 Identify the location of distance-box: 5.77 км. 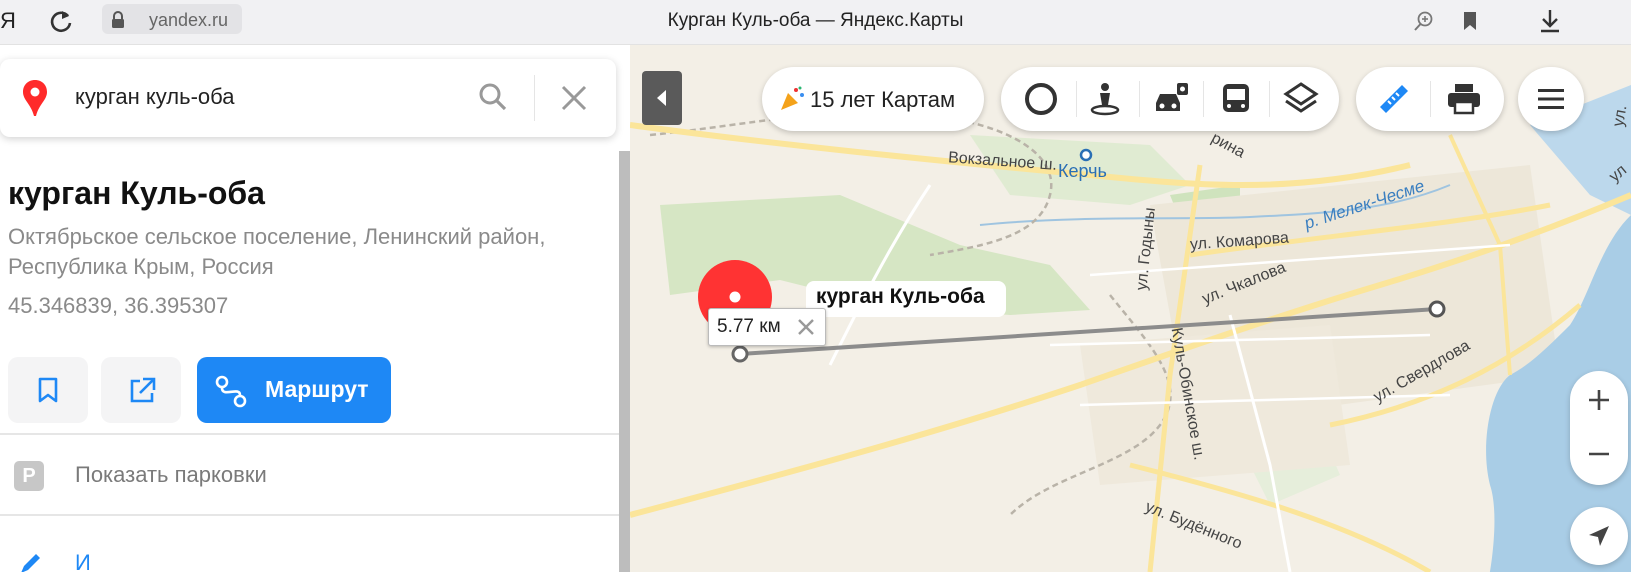
(767, 327).